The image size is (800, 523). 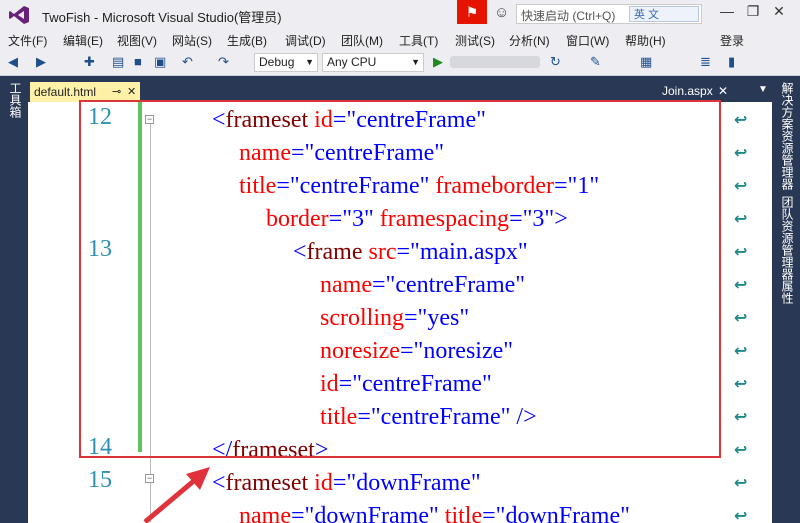 What do you see at coordinates (15, 100) in the screenshot?
I see `toolbox-tab: 工具箱` at bounding box center [15, 100].